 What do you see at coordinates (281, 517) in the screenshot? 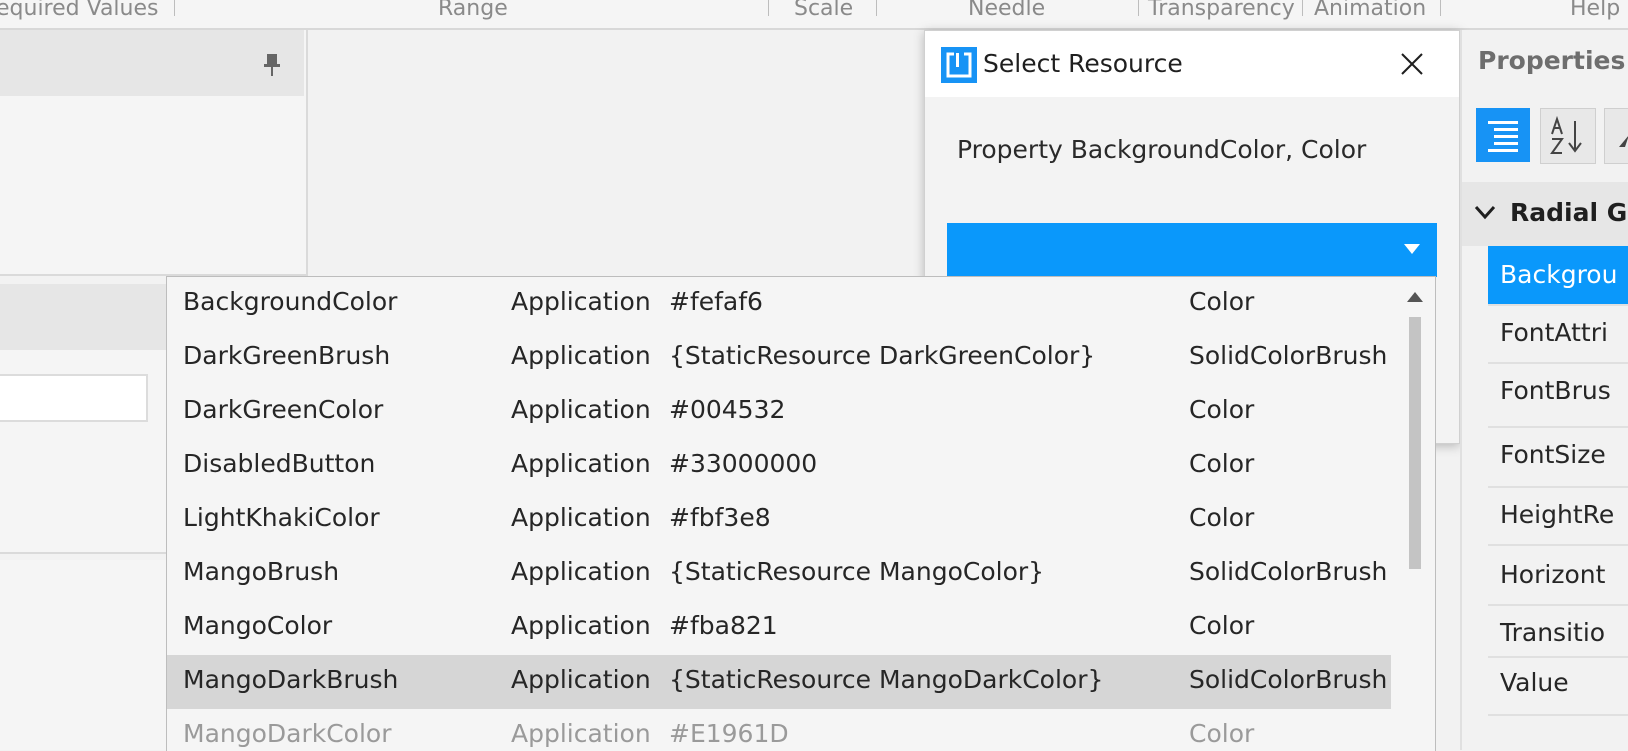
I see `resource-name: LightKhakiColor` at bounding box center [281, 517].